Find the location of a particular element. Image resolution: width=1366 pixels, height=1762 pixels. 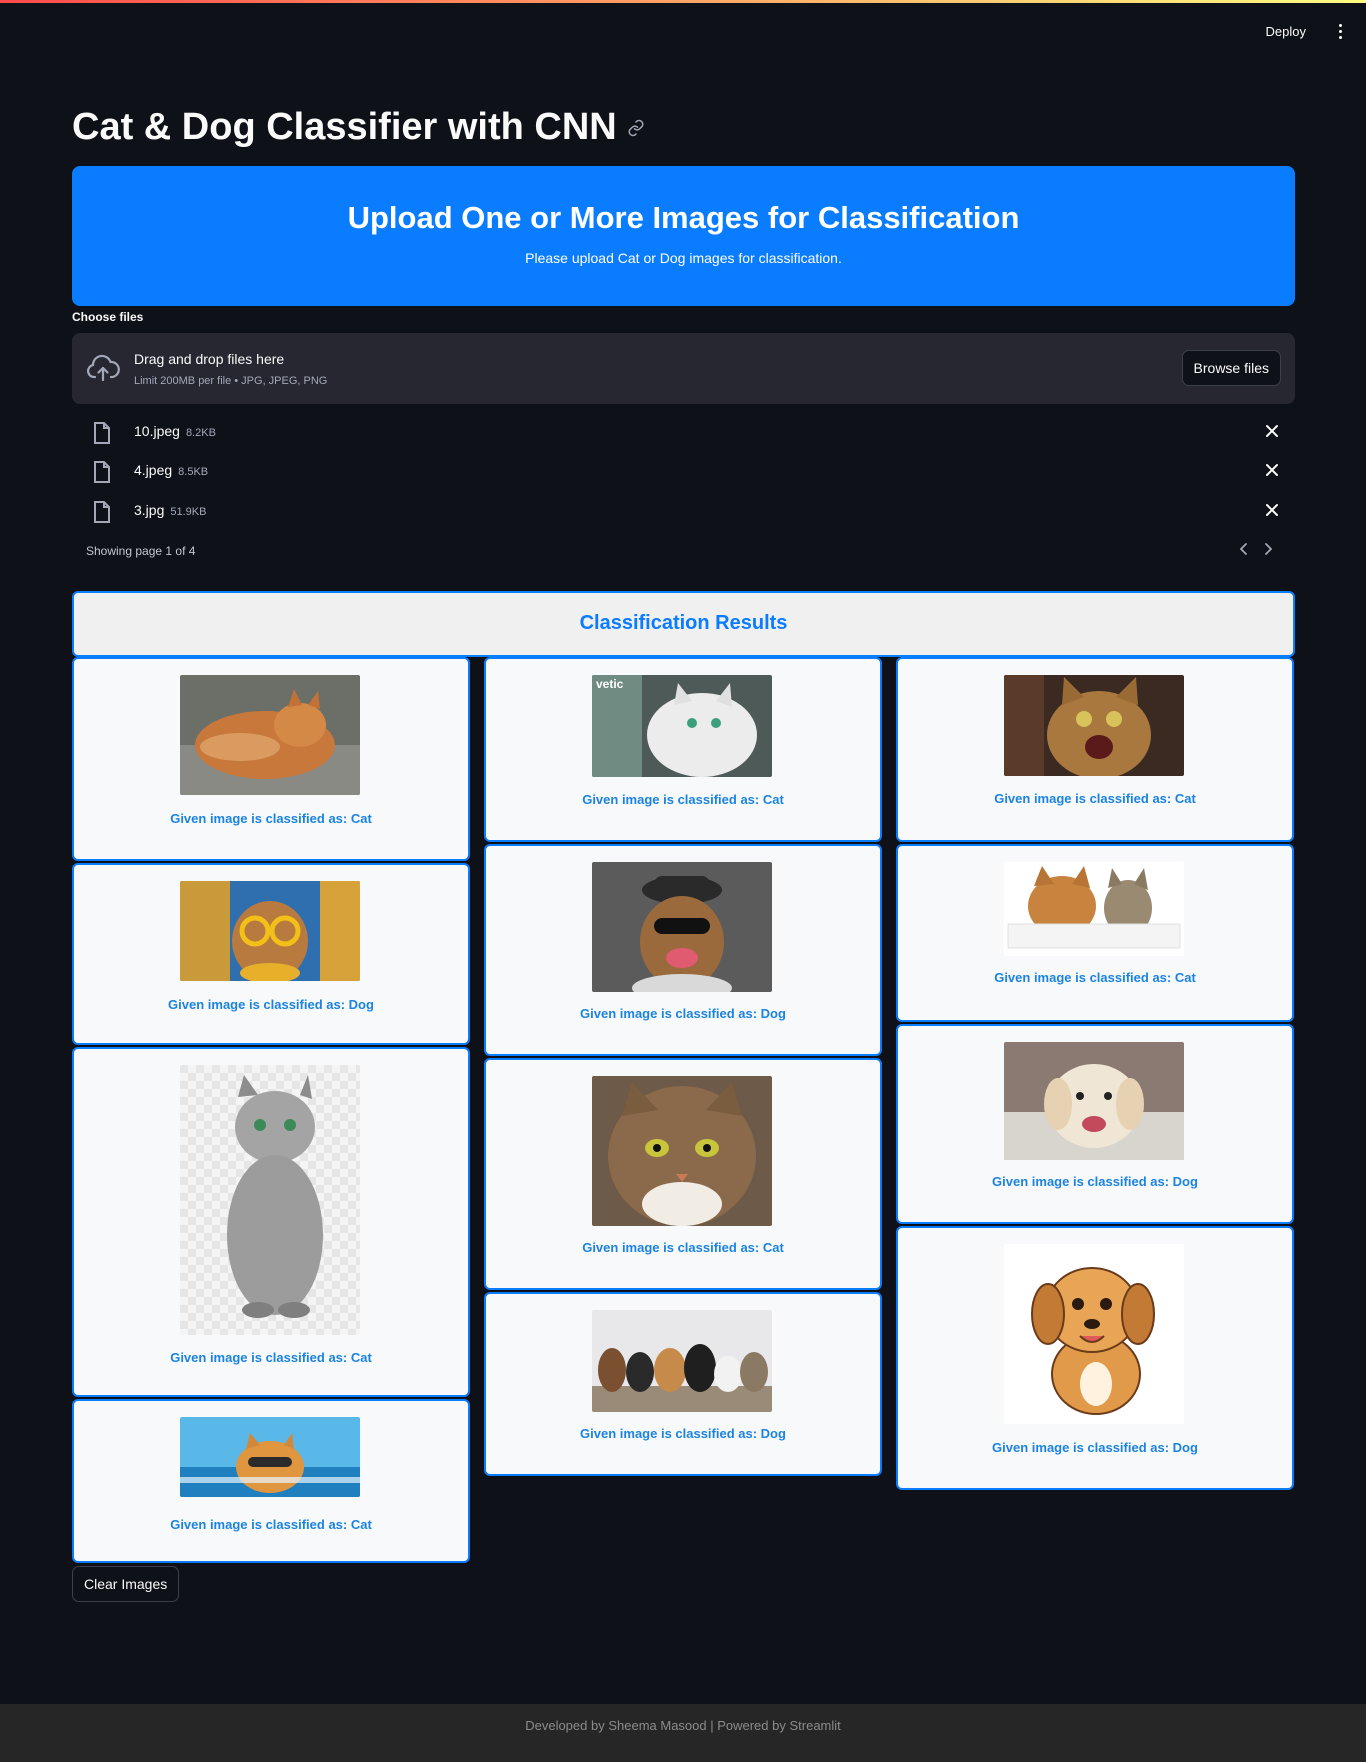

chevron-right-icon is located at coordinates (1268, 551).